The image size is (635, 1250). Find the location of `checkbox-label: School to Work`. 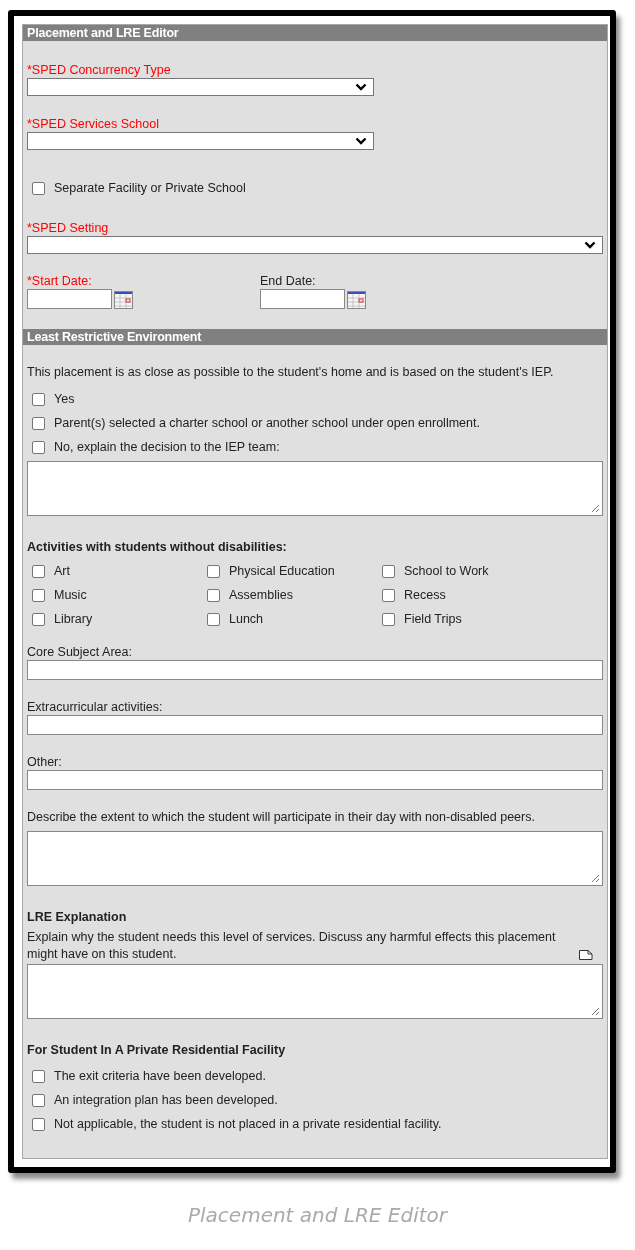

checkbox-label: School to Work is located at coordinates (446, 571).